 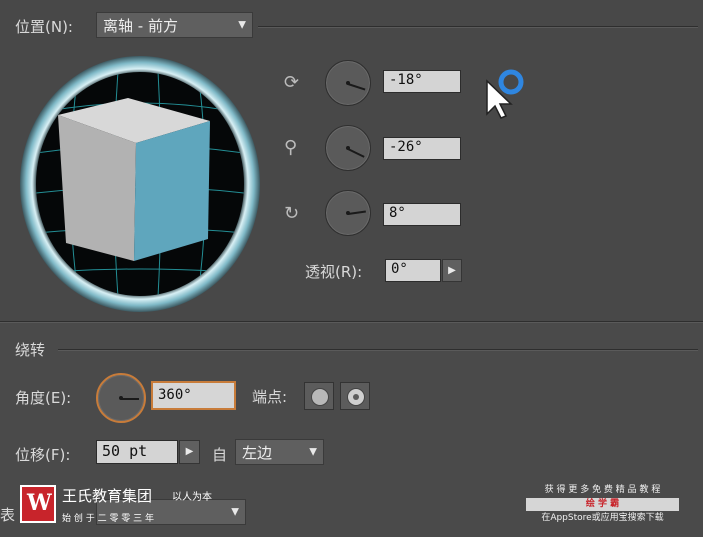 What do you see at coordinates (192, 497) in the screenshot?
I see `brand-slogan: 以人为本` at bounding box center [192, 497].